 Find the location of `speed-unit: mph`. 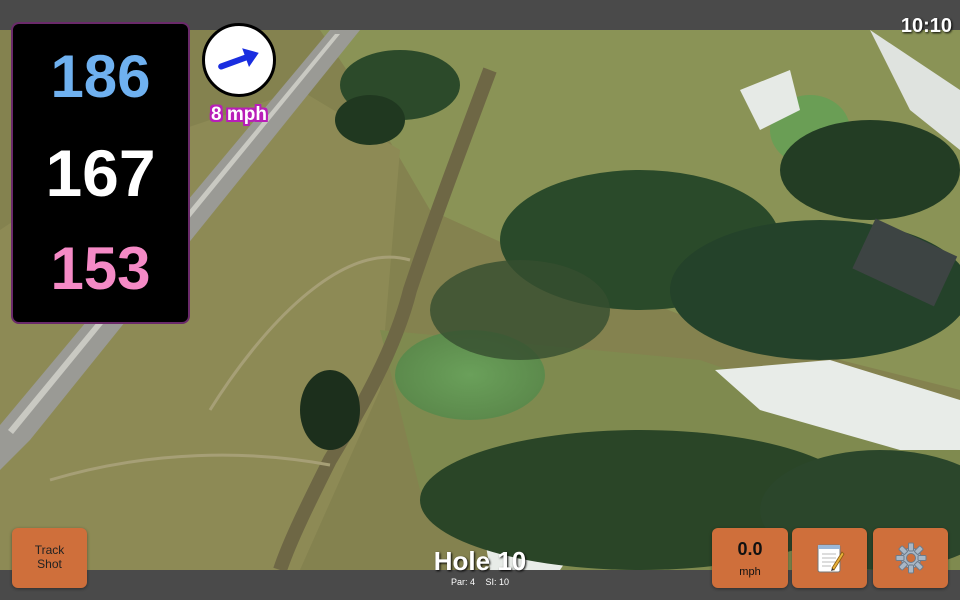

speed-unit: mph is located at coordinates (750, 571).